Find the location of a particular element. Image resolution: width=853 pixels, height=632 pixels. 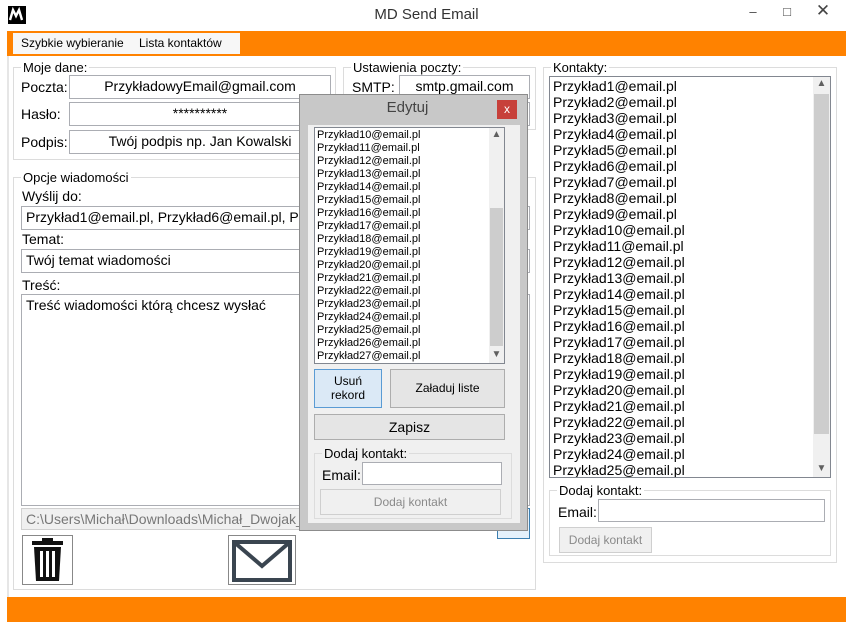

recipients-label: Wyślij do: is located at coordinates (52, 196).